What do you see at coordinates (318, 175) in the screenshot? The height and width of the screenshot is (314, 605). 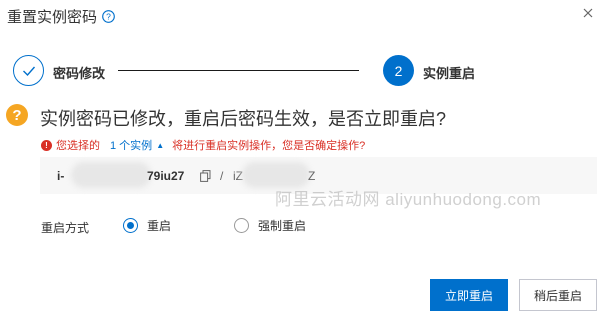 I see `instance-row: i- 79iu27 / iZ Z` at bounding box center [318, 175].